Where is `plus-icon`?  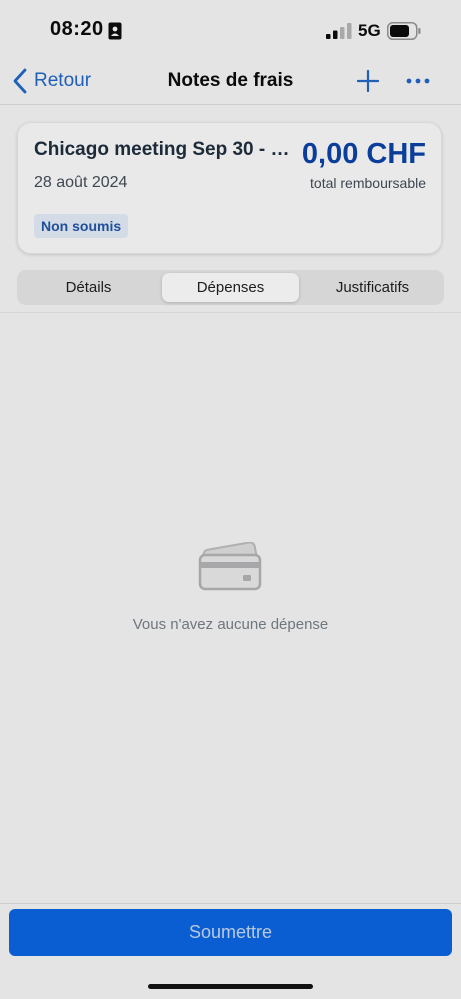 plus-icon is located at coordinates (368, 81).